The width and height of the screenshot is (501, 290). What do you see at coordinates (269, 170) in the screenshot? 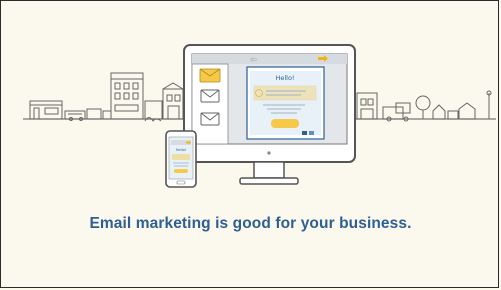
I see `monitor-neck` at bounding box center [269, 170].